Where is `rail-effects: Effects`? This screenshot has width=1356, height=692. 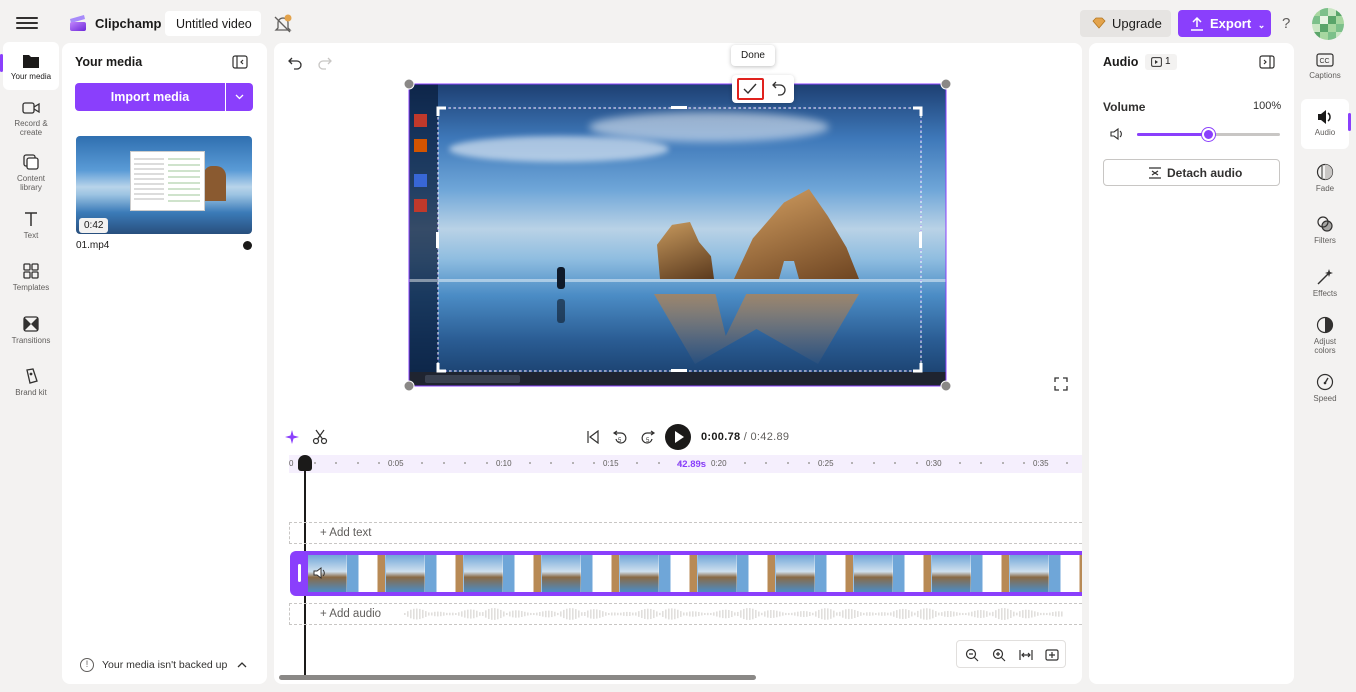 rail-effects: Effects is located at coordinates (1325, 286).